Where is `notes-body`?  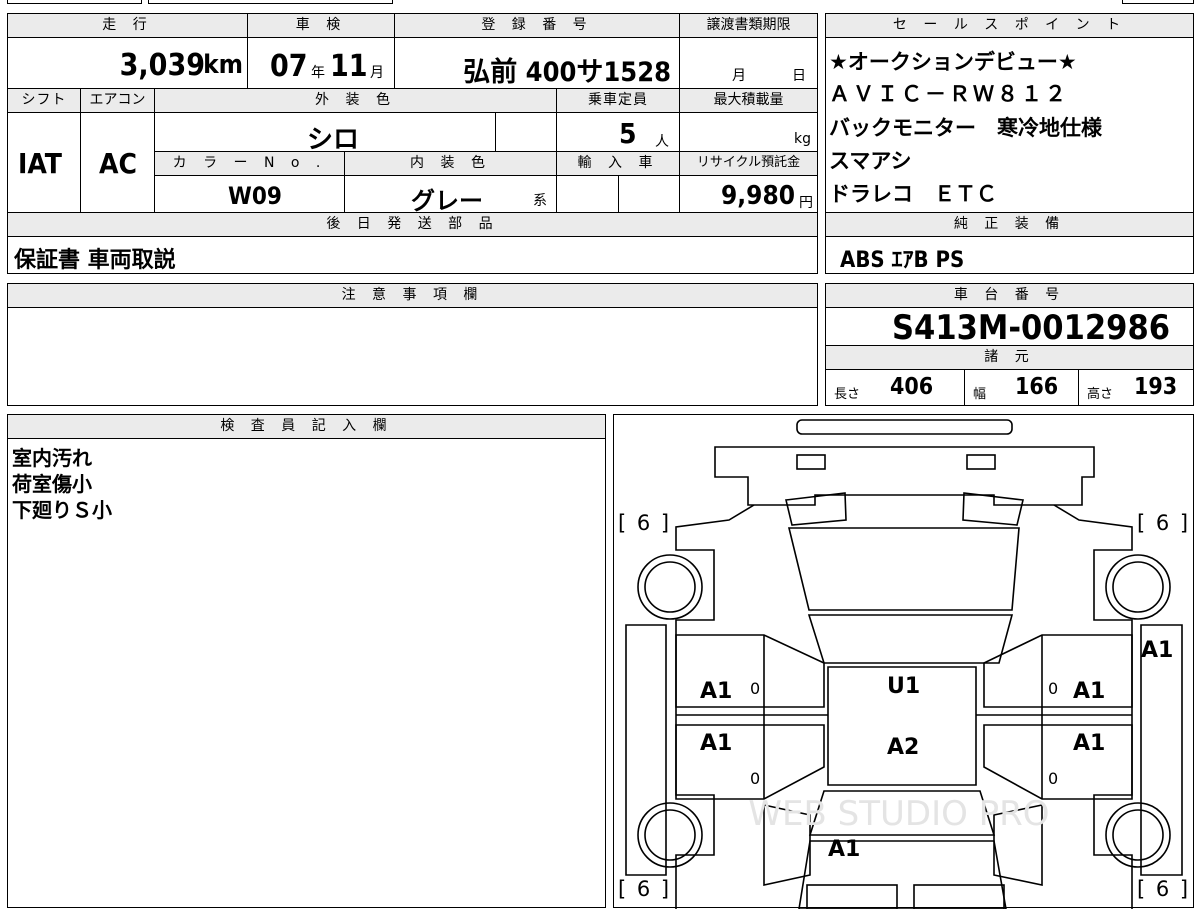
notes-body is located at coordinates (412, 356).